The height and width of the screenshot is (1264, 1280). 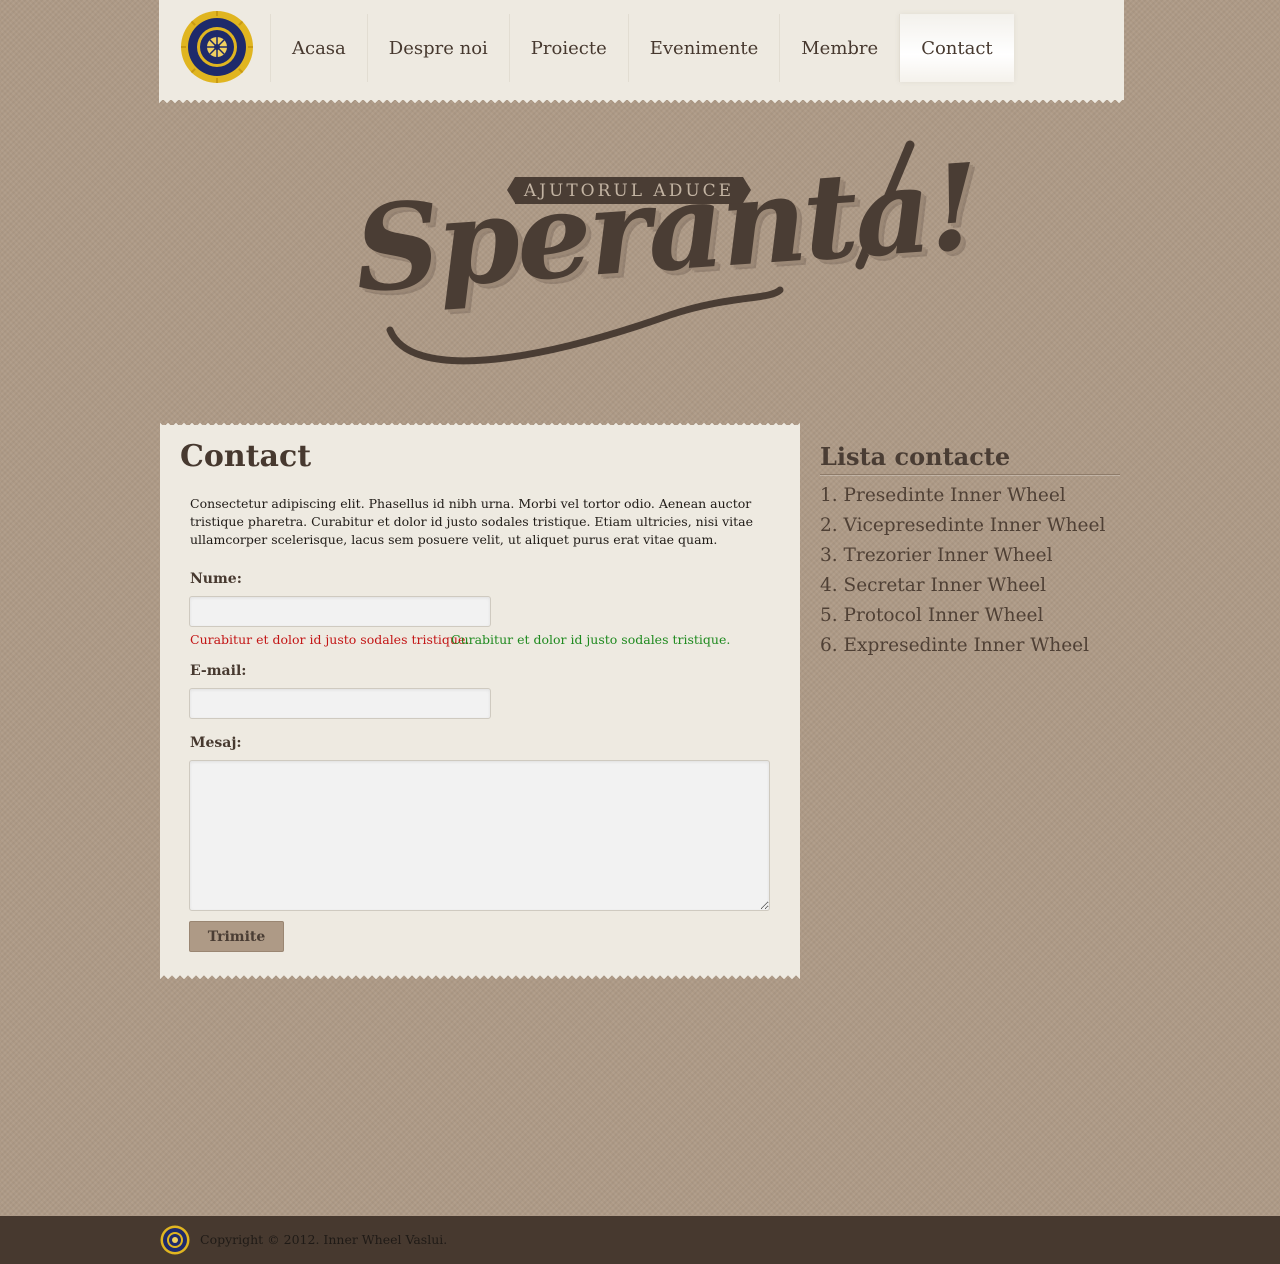 What do you see at coordinates (970, 458) in the screenshot?
I see `sidebar-title: Lista contacte` at bounding box center [970, 458].